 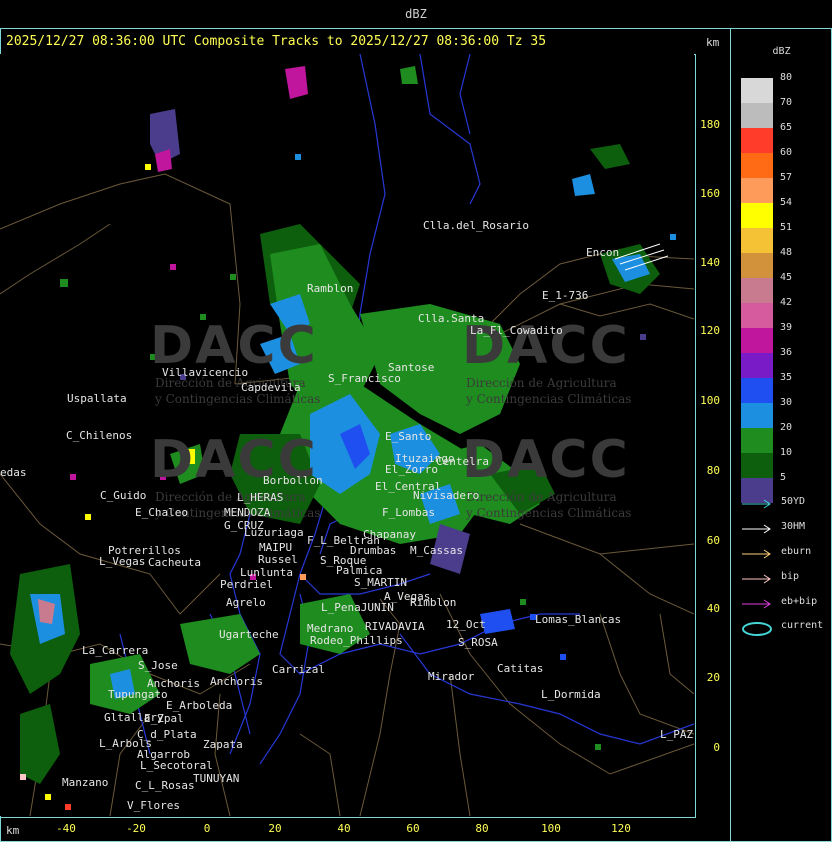 I want to click on x-tick-label: 0, so click(x=207, y=828).